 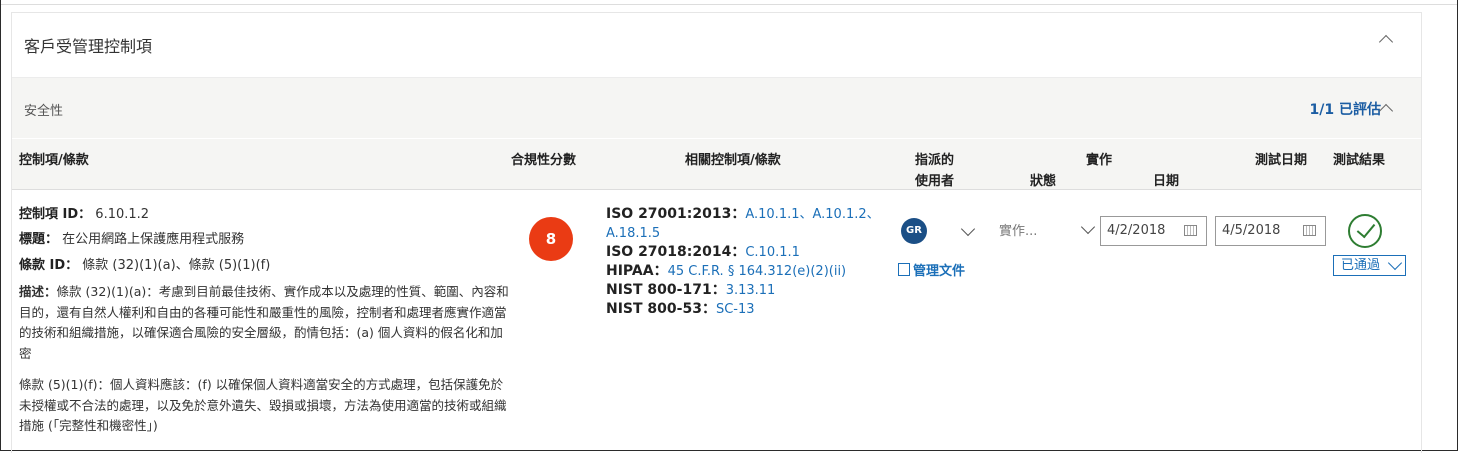 I want to click on test-date-value: 4/5/2018, so click(x=1251, y=230).